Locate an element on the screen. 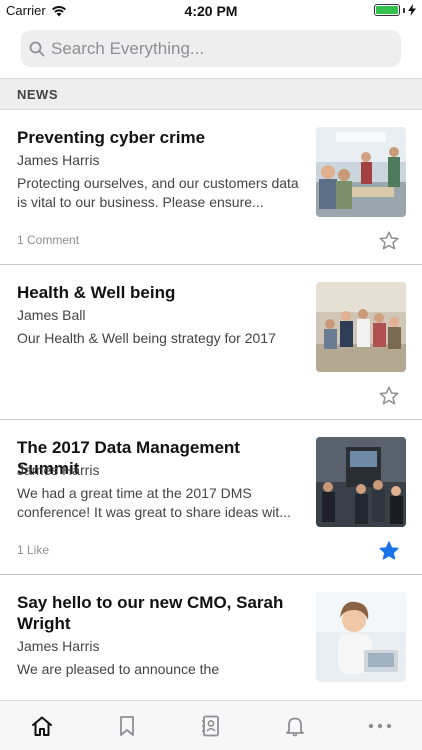 The image size is (422, 750). tab-more is located at coordinates (380, 726).